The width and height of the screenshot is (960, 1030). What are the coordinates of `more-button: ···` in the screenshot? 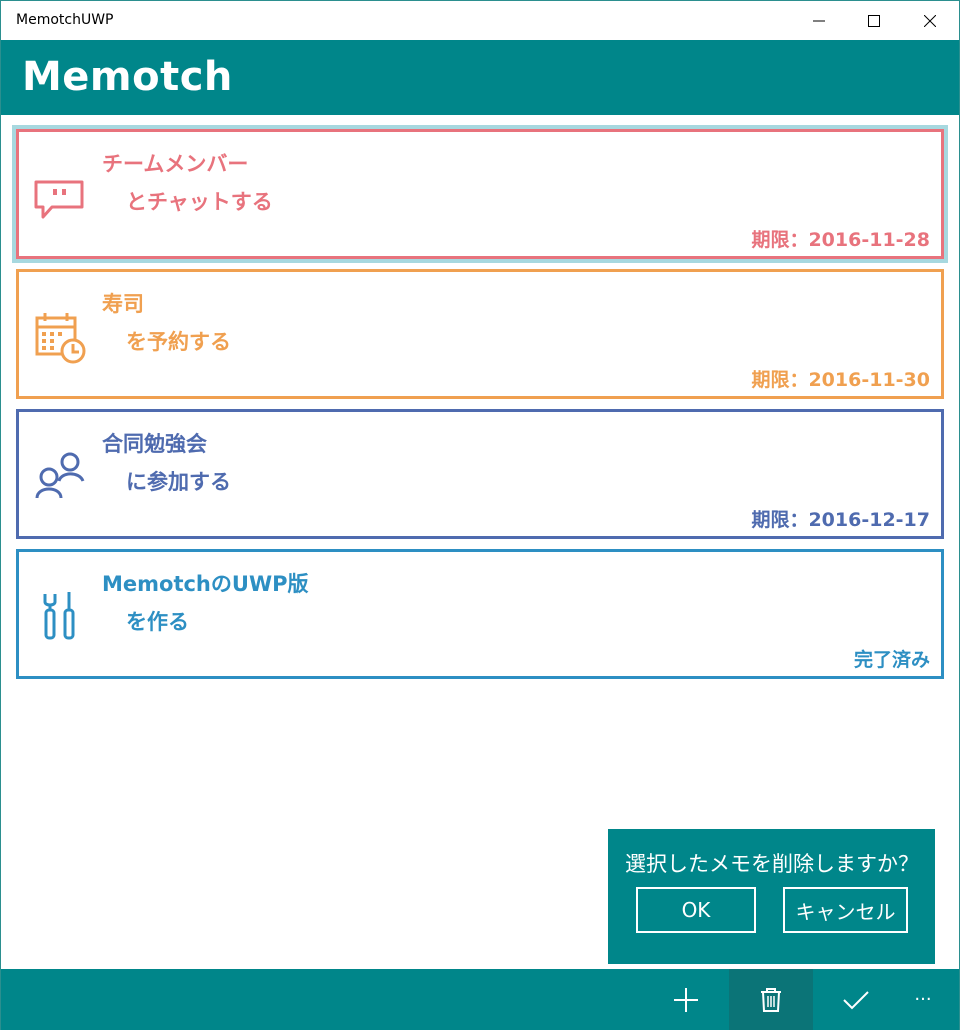 It's located at (923, 999).